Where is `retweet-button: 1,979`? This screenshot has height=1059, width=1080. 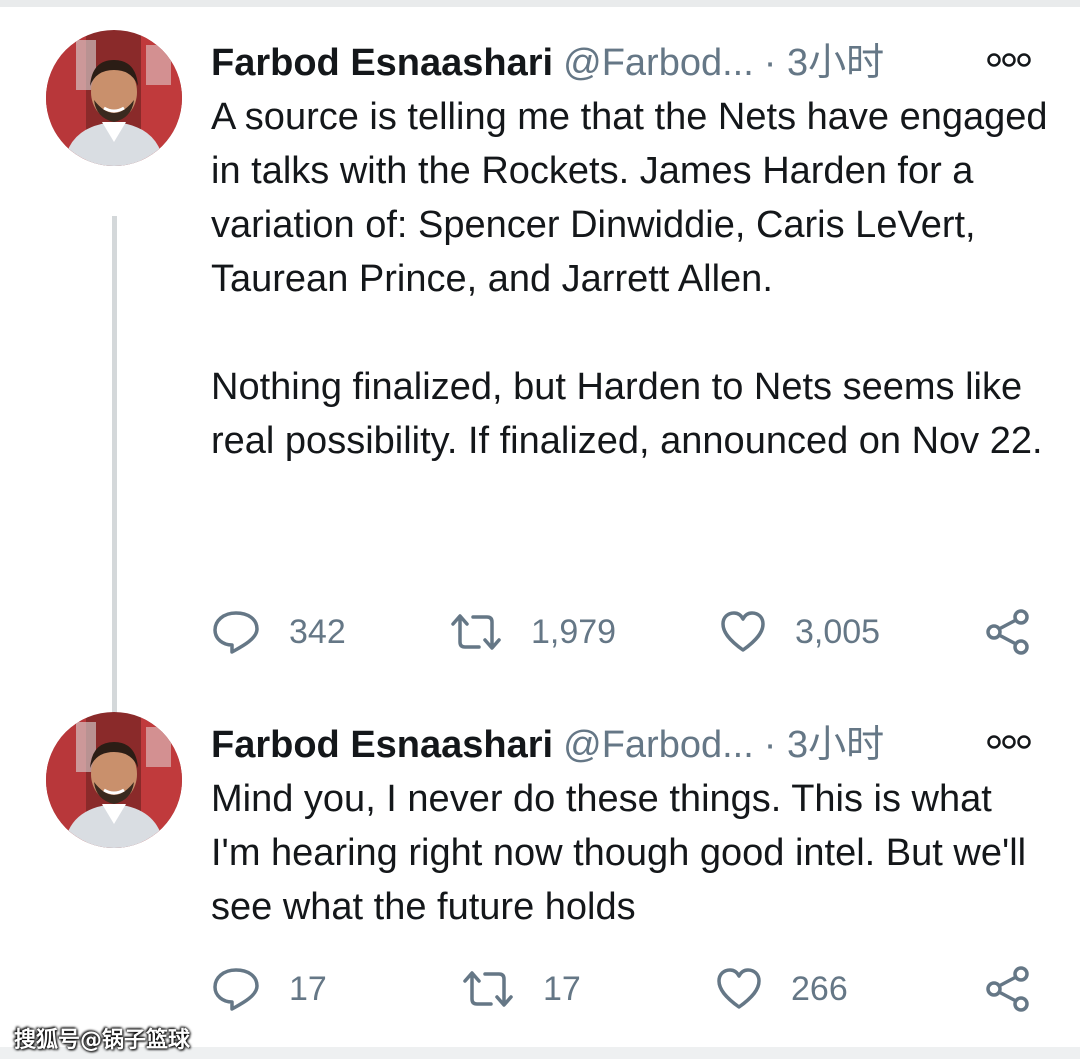
retweet-button: 1,979 is located at coordinates (532, 632).